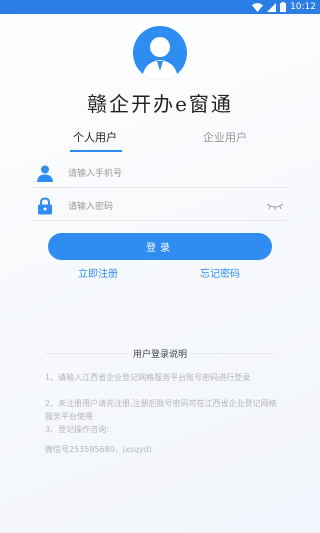  Describe the element at coordinates (160, 141) in the screenshot. I see `login-tabs: 个人用户 企业用户` at that location.